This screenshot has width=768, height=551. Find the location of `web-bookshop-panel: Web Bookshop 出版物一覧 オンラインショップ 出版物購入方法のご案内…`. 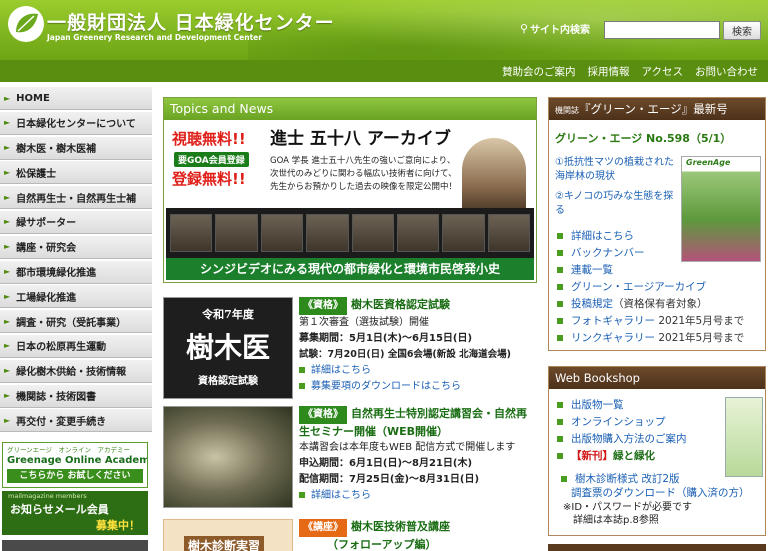

web-bookshop-panel: Web Bookshop 出版物一覧 オンラインショップ 出版物購入方法のご案内… is located at coordinates (657, 451).